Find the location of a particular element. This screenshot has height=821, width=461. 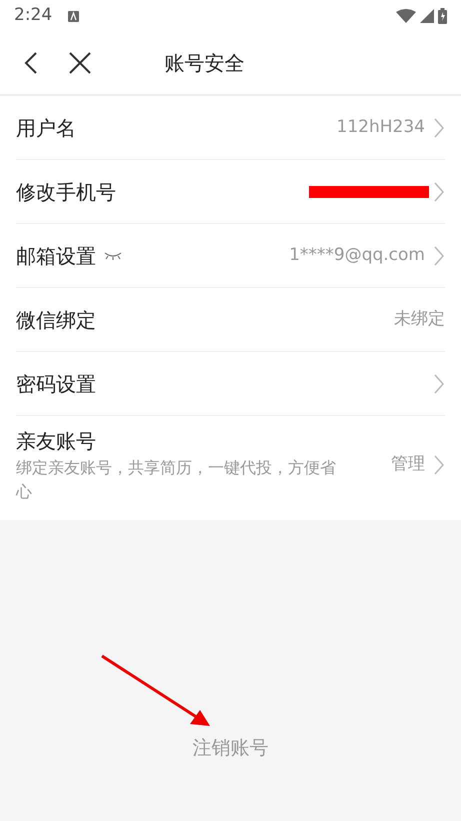

row-label: 密码设置 is located at coordinates (56, 384).